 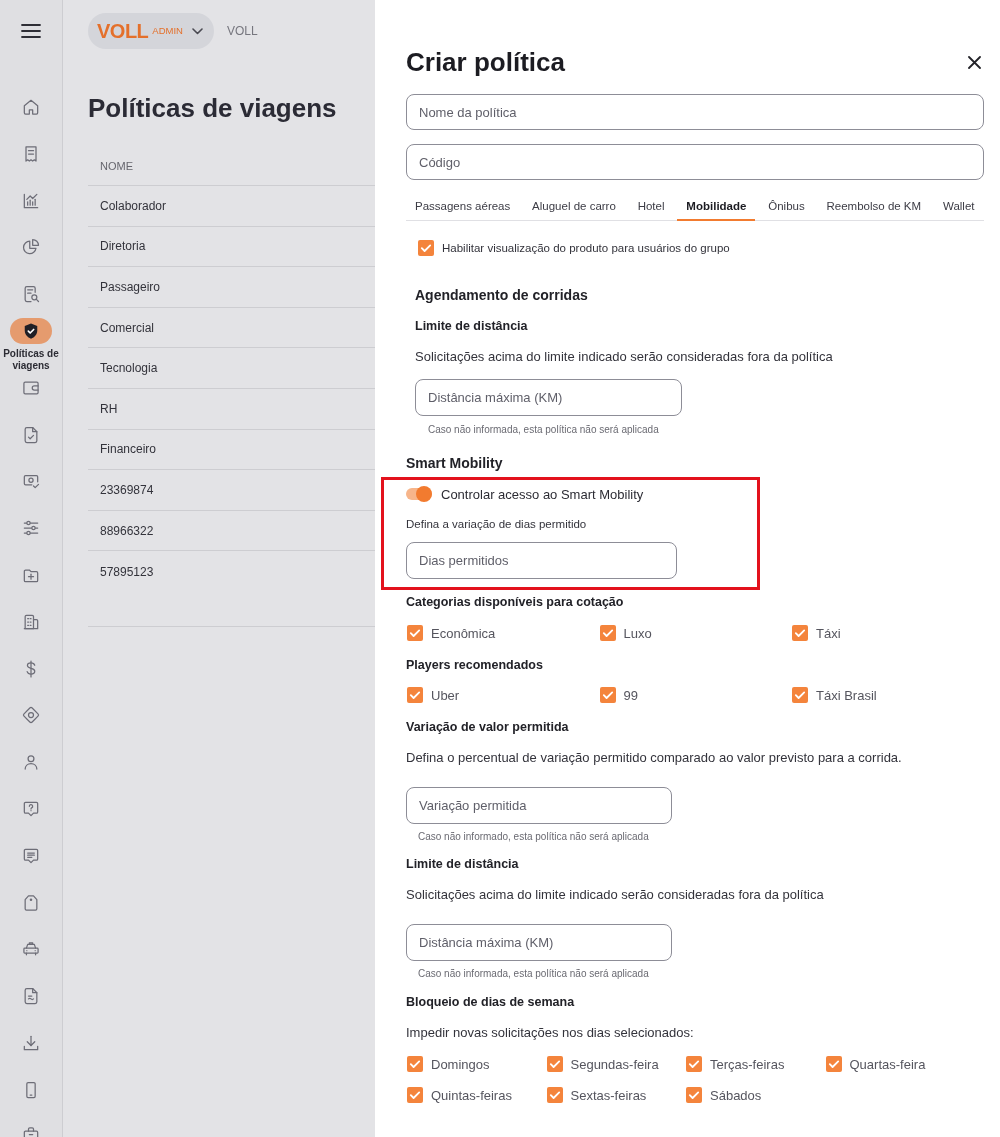 I want to click on description-text: Impedir novas solicitações nos dias selecionados:, so click(x=550, y=1033).